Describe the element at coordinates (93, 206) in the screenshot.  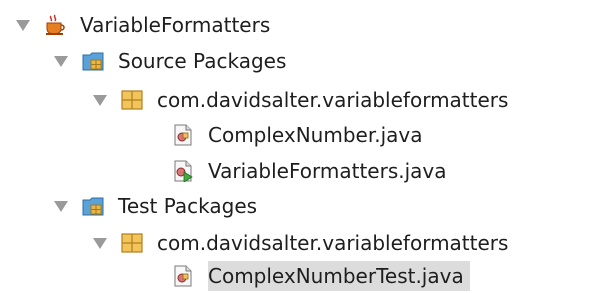
I see `test-folder-icon` at that location.